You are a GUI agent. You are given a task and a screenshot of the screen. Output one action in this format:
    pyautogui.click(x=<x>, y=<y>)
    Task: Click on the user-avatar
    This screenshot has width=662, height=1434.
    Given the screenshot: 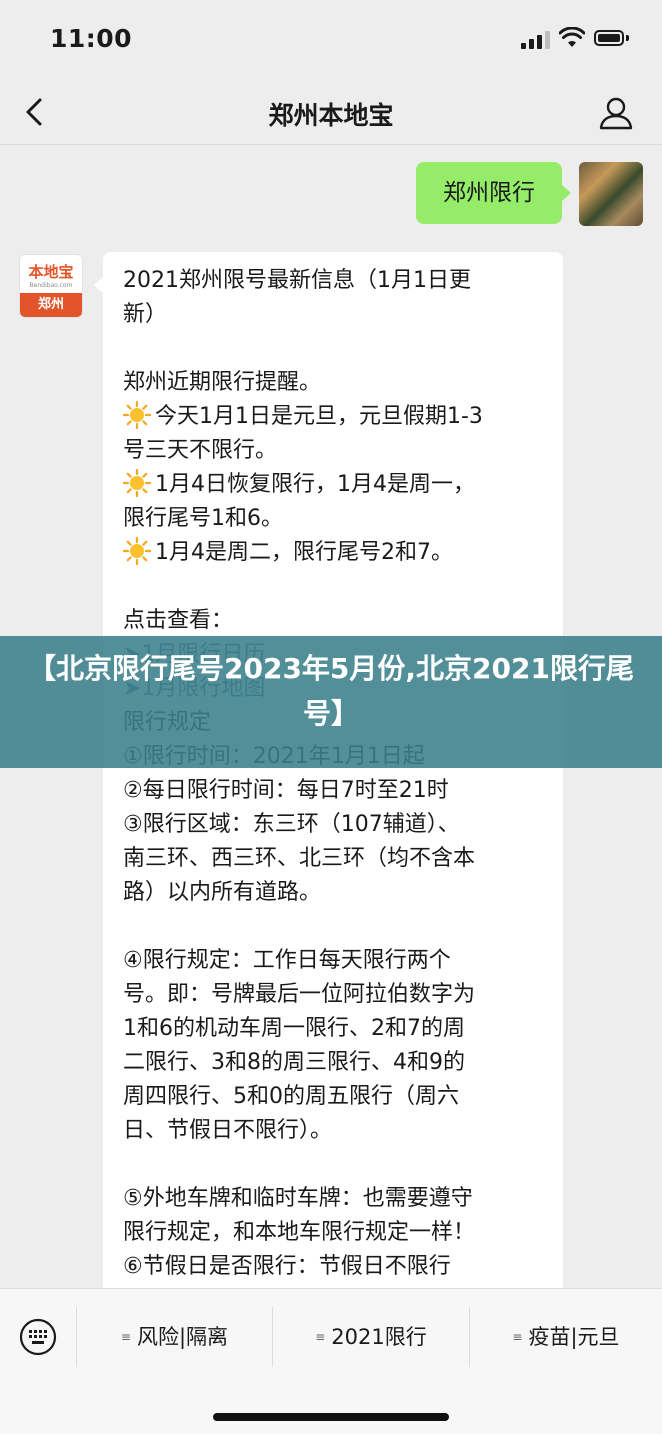 What is the action you would take?
    pyautogui.click(x=611, y=194)
    